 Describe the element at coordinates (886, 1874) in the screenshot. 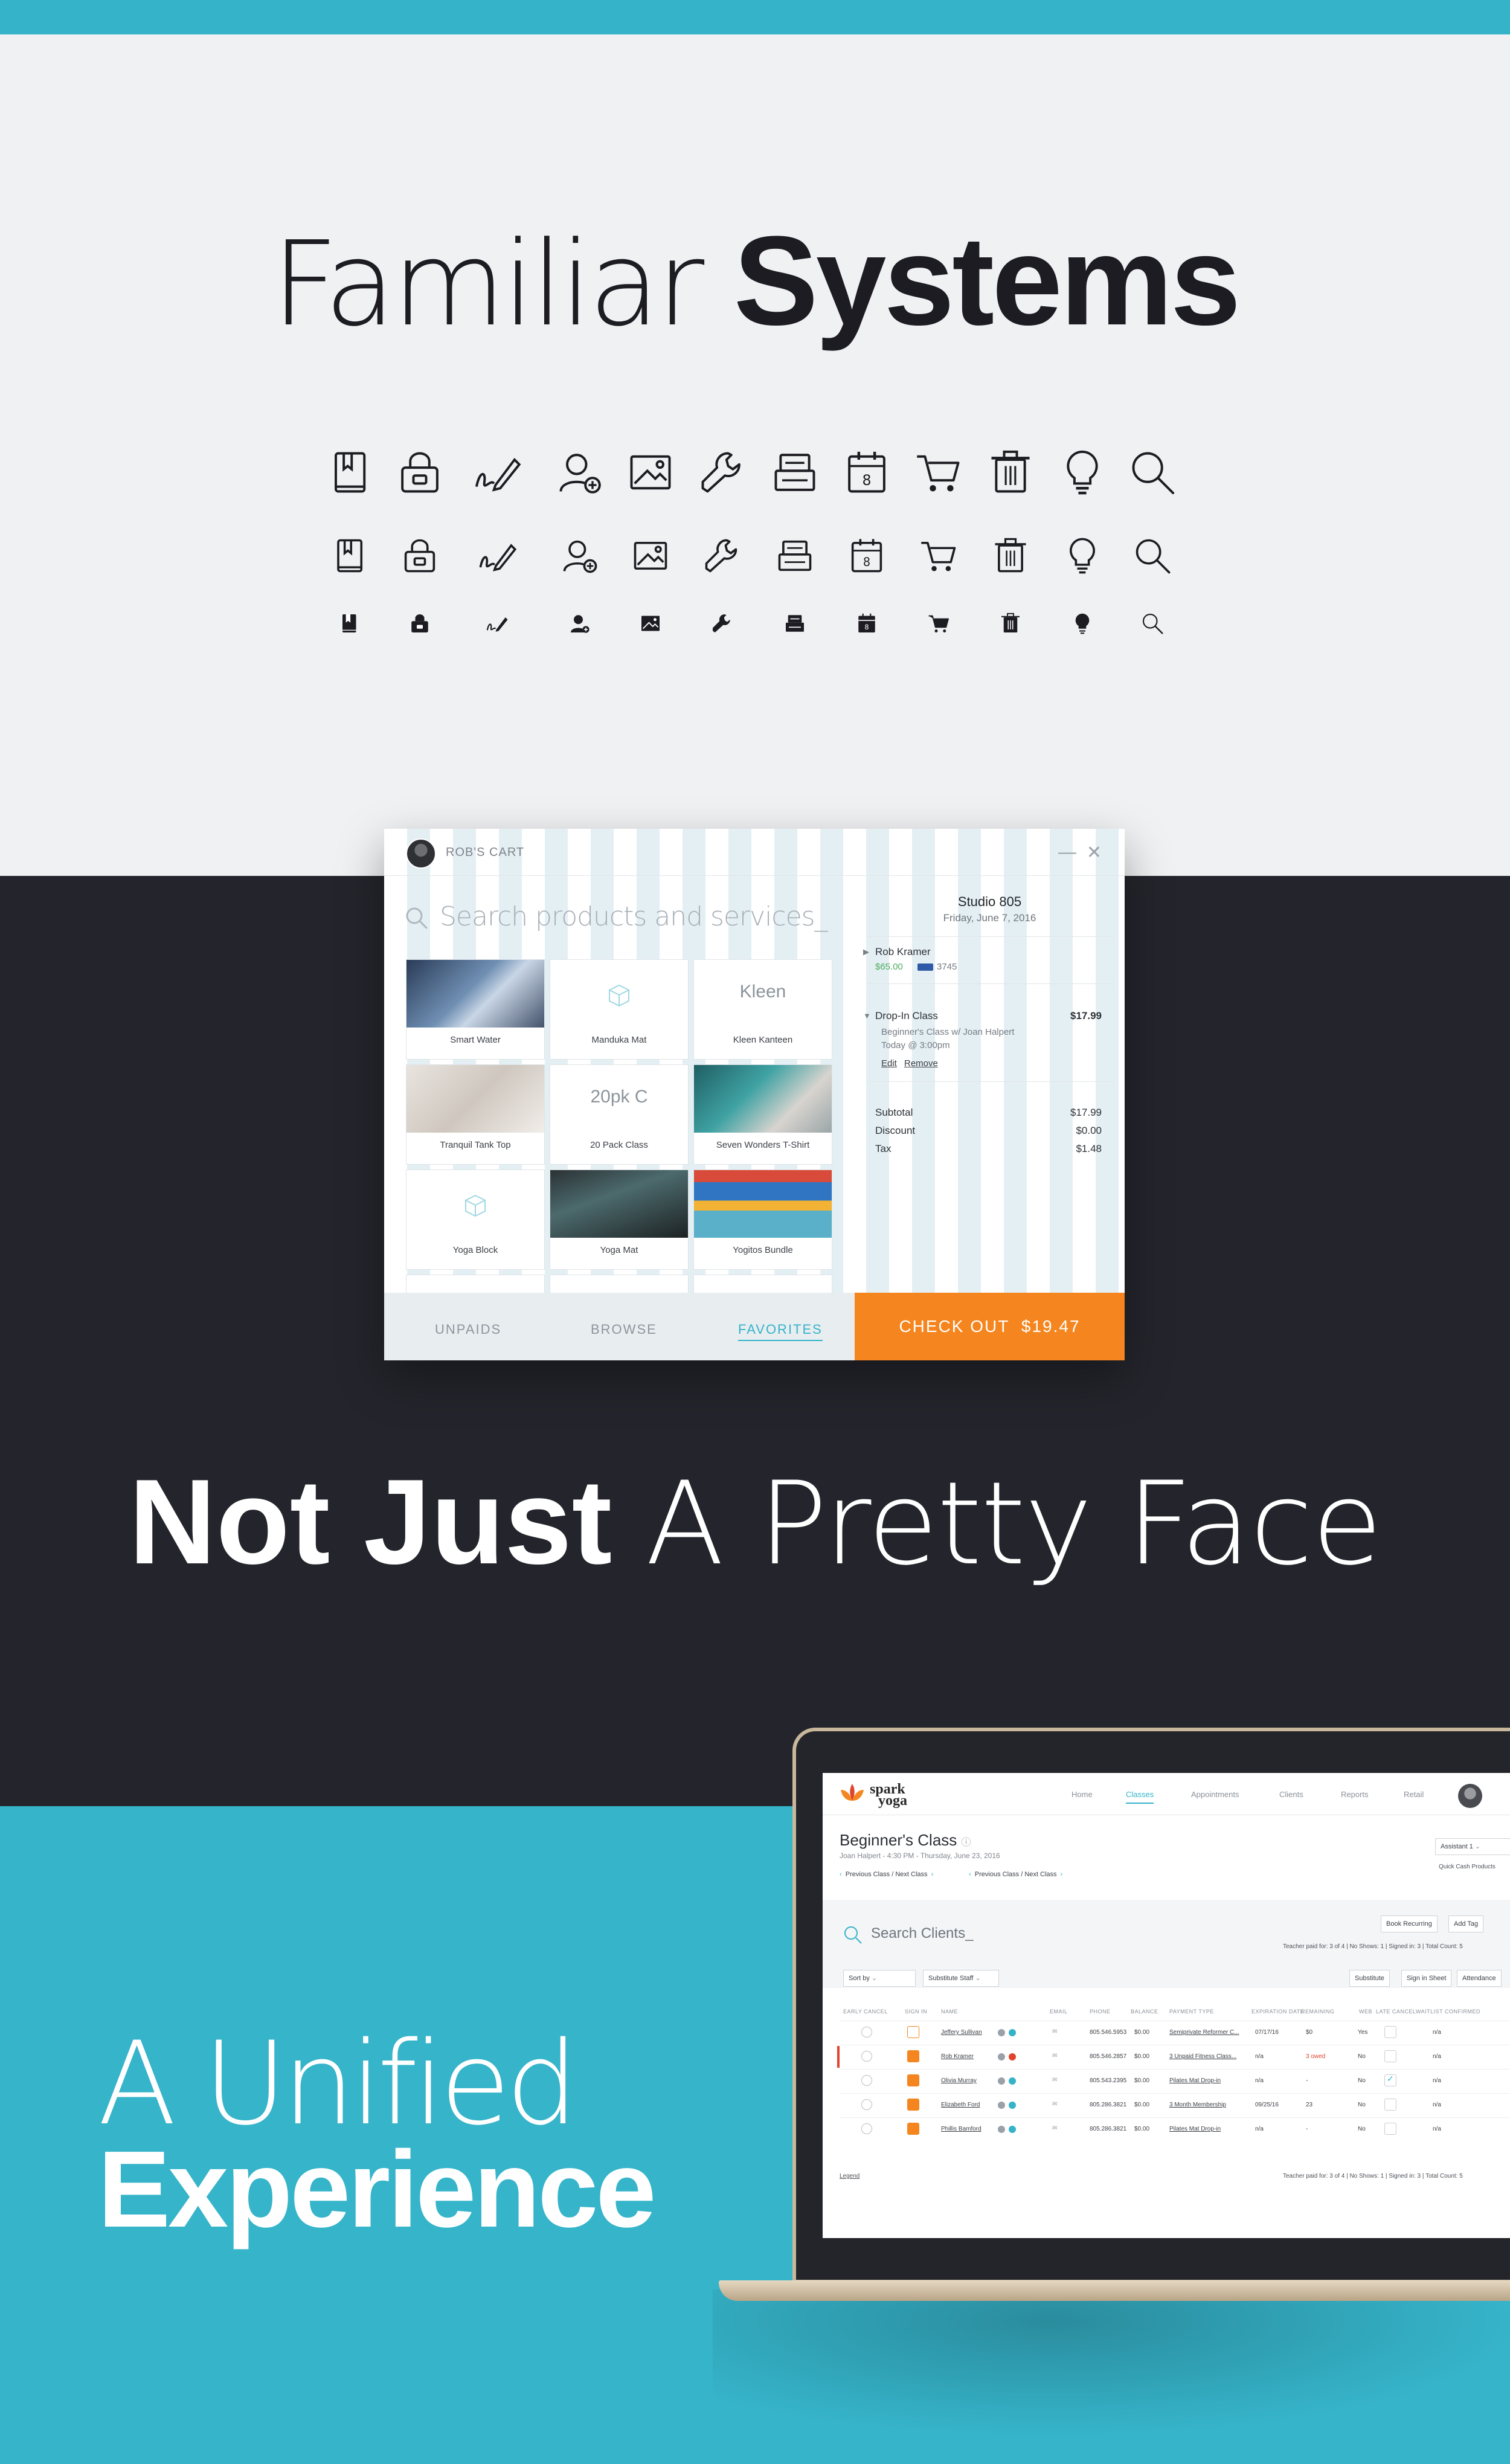

I see `prev-next-class-link: ‹ Previous Class / Next Class ›` at that location.